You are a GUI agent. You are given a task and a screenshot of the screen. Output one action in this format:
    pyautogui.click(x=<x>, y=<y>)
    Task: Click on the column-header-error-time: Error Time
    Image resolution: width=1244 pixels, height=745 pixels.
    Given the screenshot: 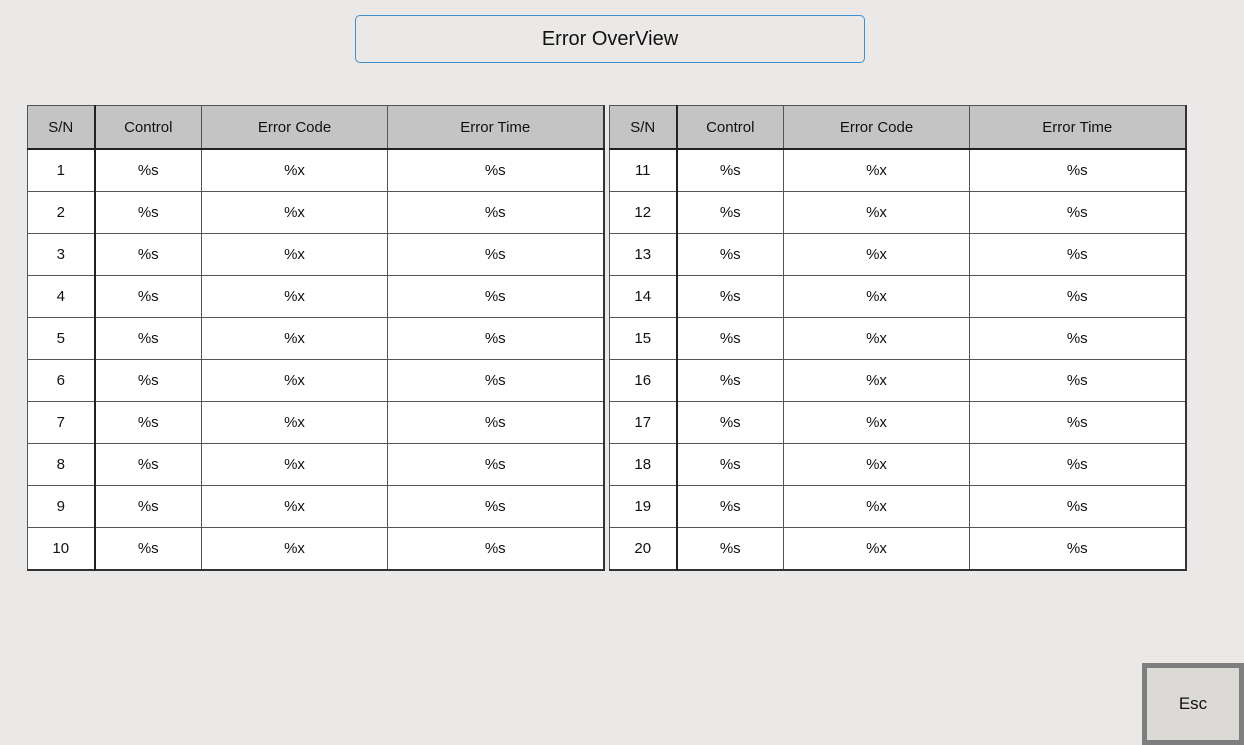 What is the action you would take?
    pyautogui.click(x=1077, y=127)
    